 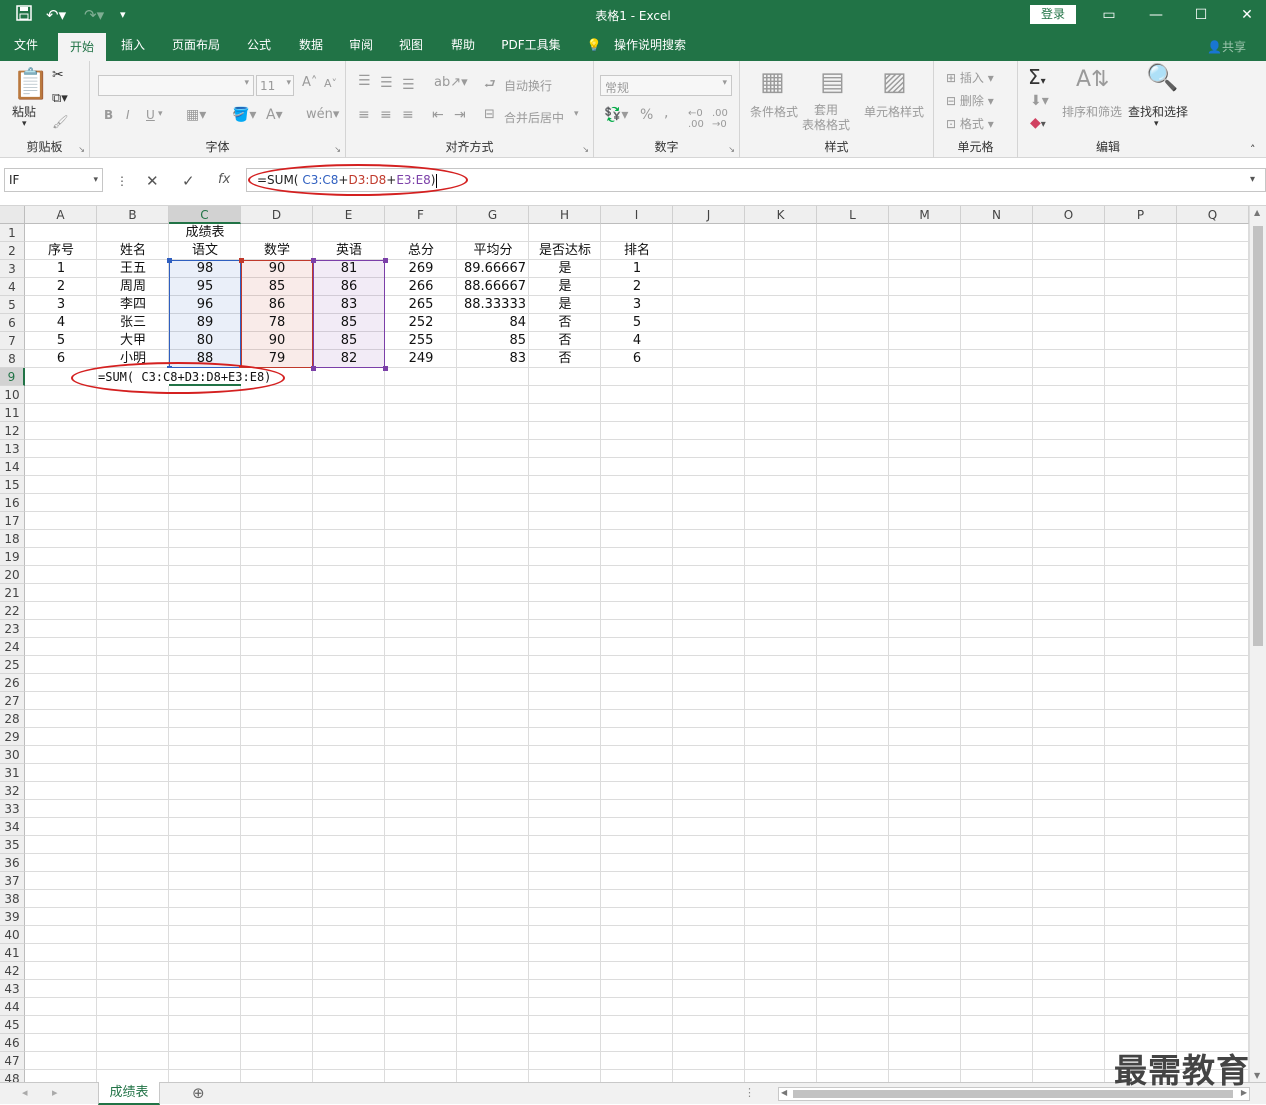 I want to click on row-header-23: 23, so click(x=12, y=629).